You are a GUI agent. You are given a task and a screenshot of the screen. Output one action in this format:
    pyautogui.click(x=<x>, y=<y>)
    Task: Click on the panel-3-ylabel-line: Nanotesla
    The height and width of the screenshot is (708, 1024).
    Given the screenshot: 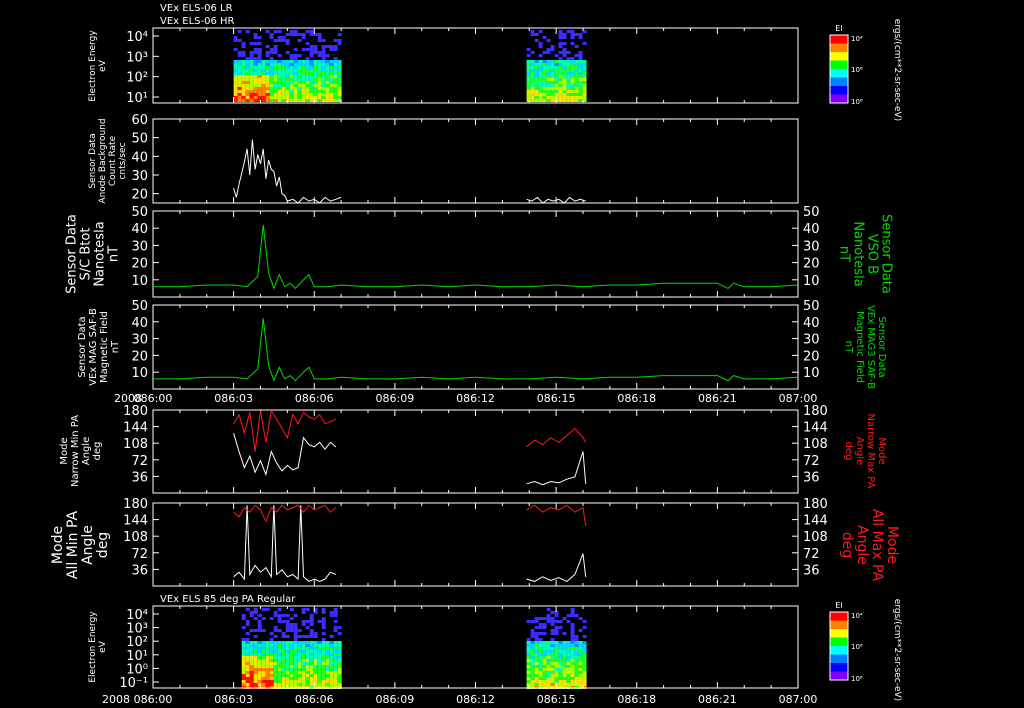 What is the action you would take?
    pyautogui.click(x=99, y=253)
    